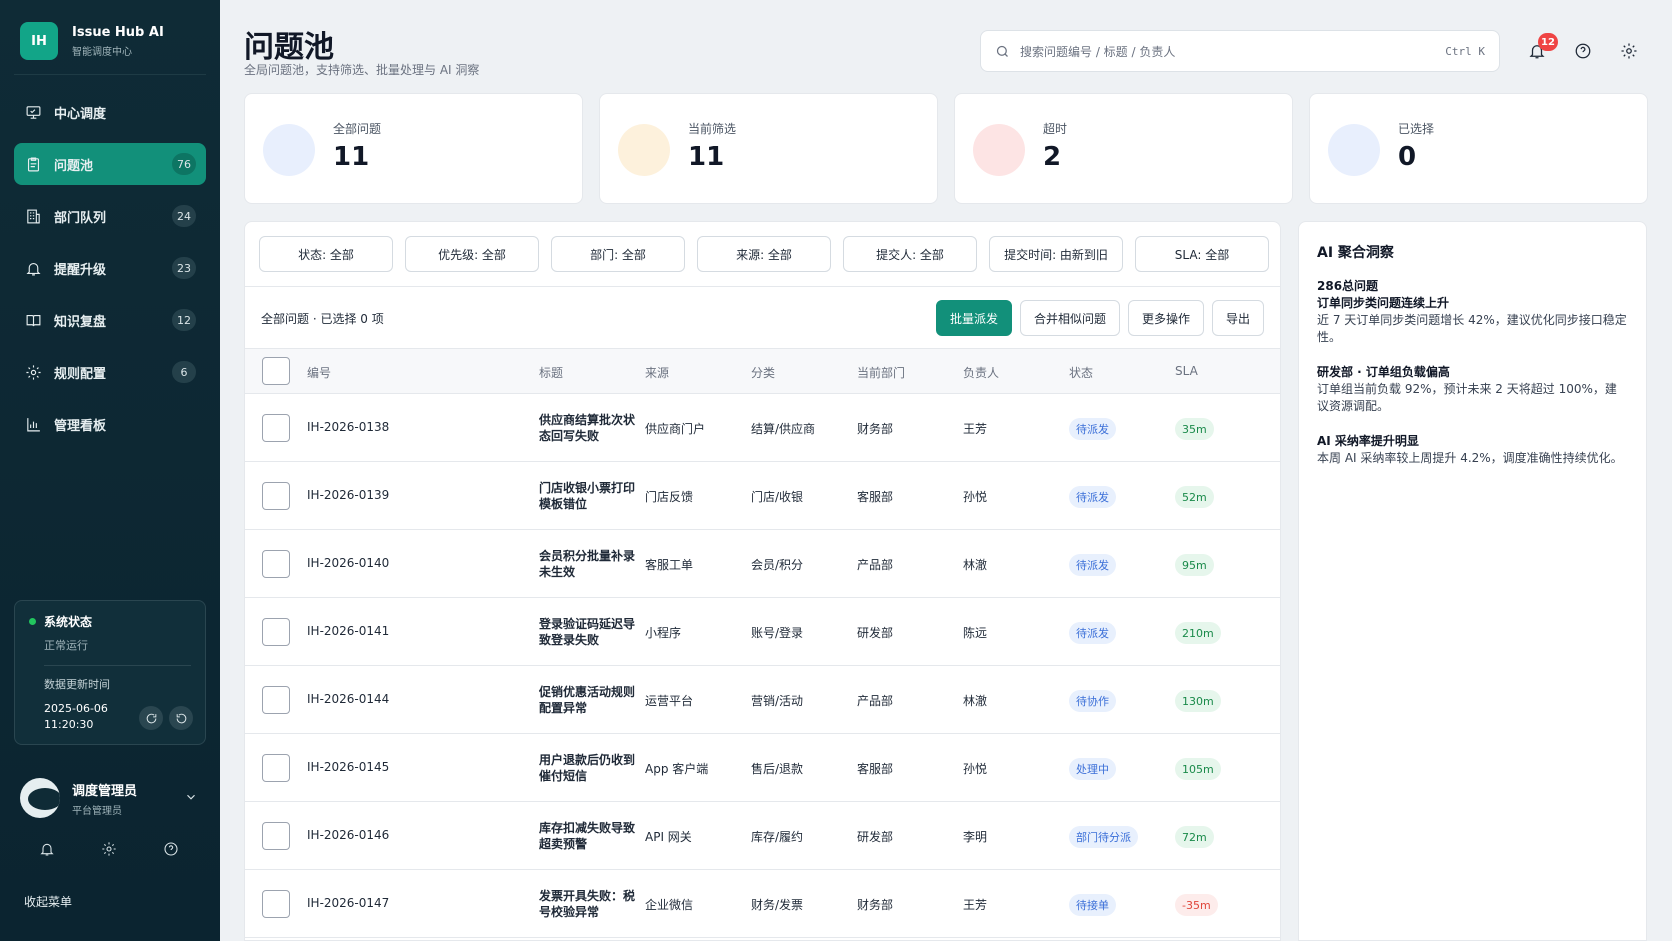 The image size is (1672, 941). I want to click on sidebar-item-escalation: 提醒升级 23, so click(110, 268).